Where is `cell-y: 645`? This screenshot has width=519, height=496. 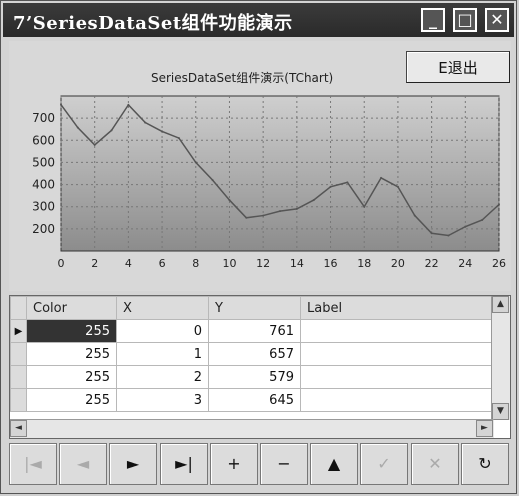 cell-y: 645 is located at coordinates (254, 400).